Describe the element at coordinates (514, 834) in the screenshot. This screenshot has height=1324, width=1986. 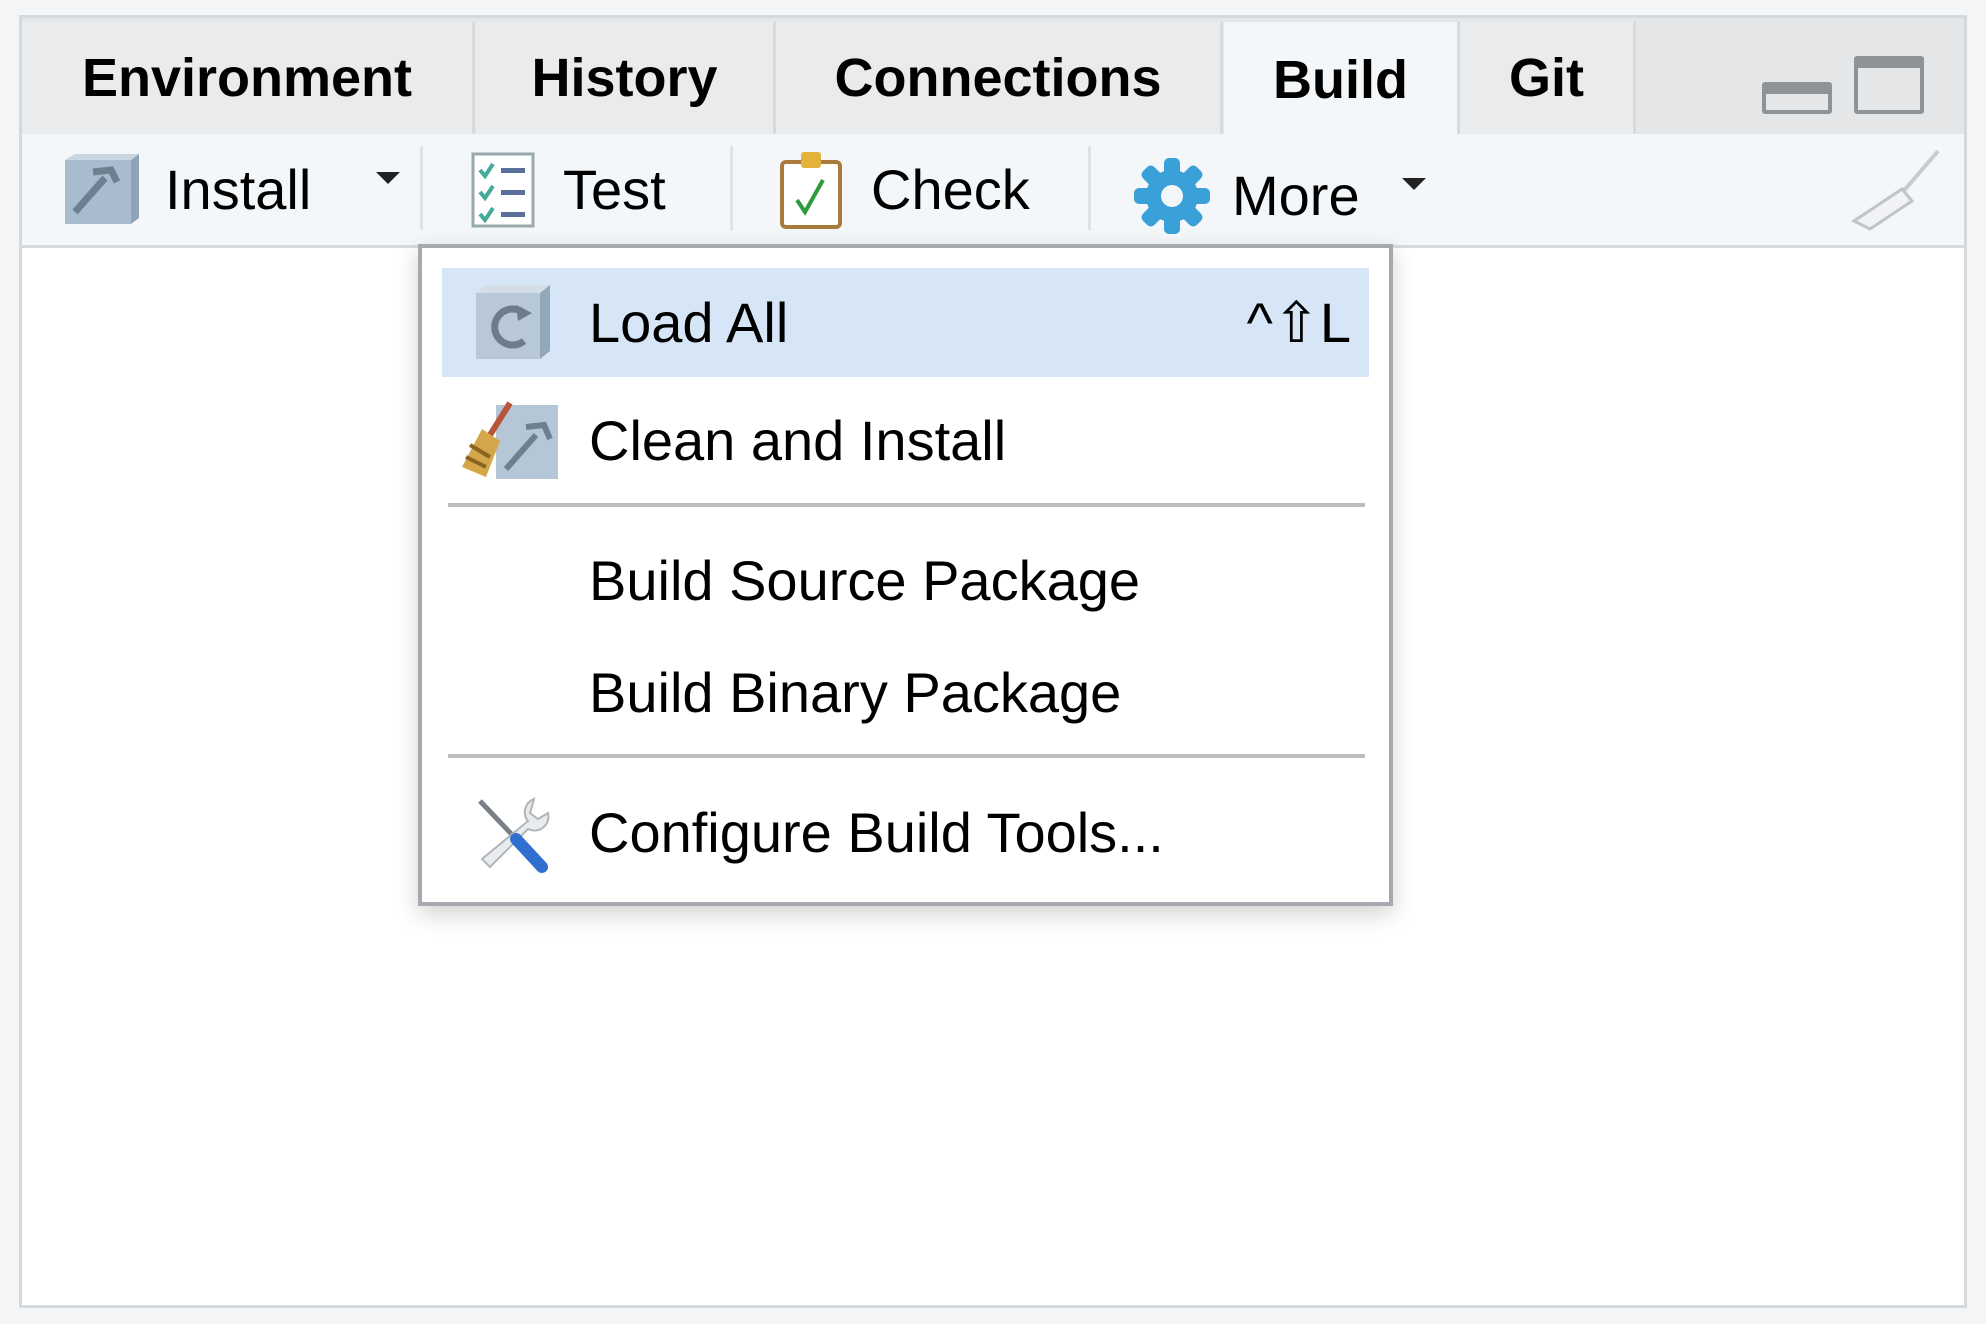
I see `tools-icon` at that location.